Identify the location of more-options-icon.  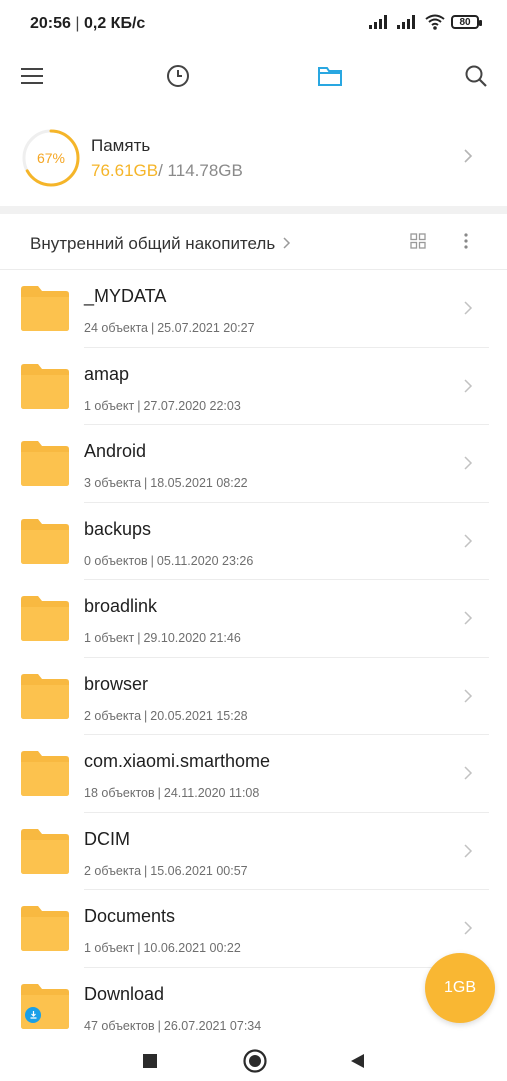
(466, 243).